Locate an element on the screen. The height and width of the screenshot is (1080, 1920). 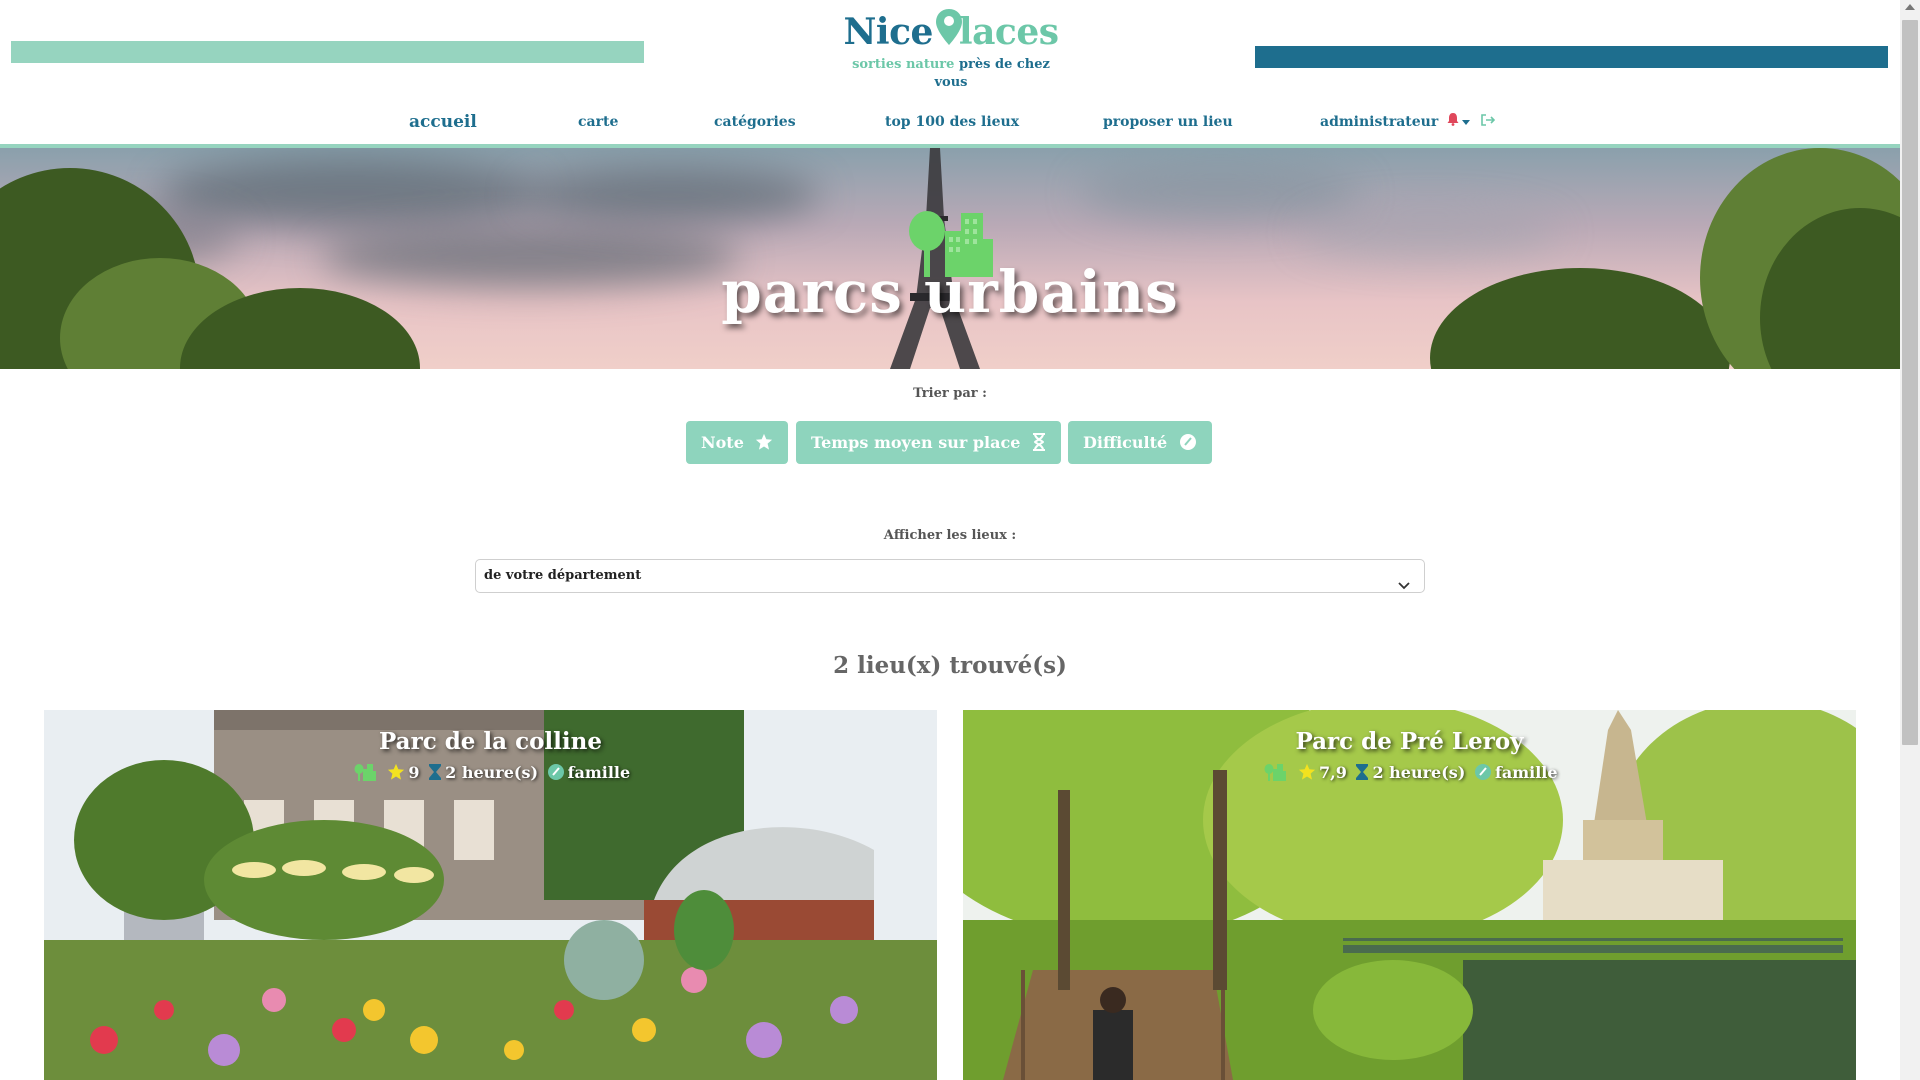
bell-icon is located at coordinates (1453, 122).